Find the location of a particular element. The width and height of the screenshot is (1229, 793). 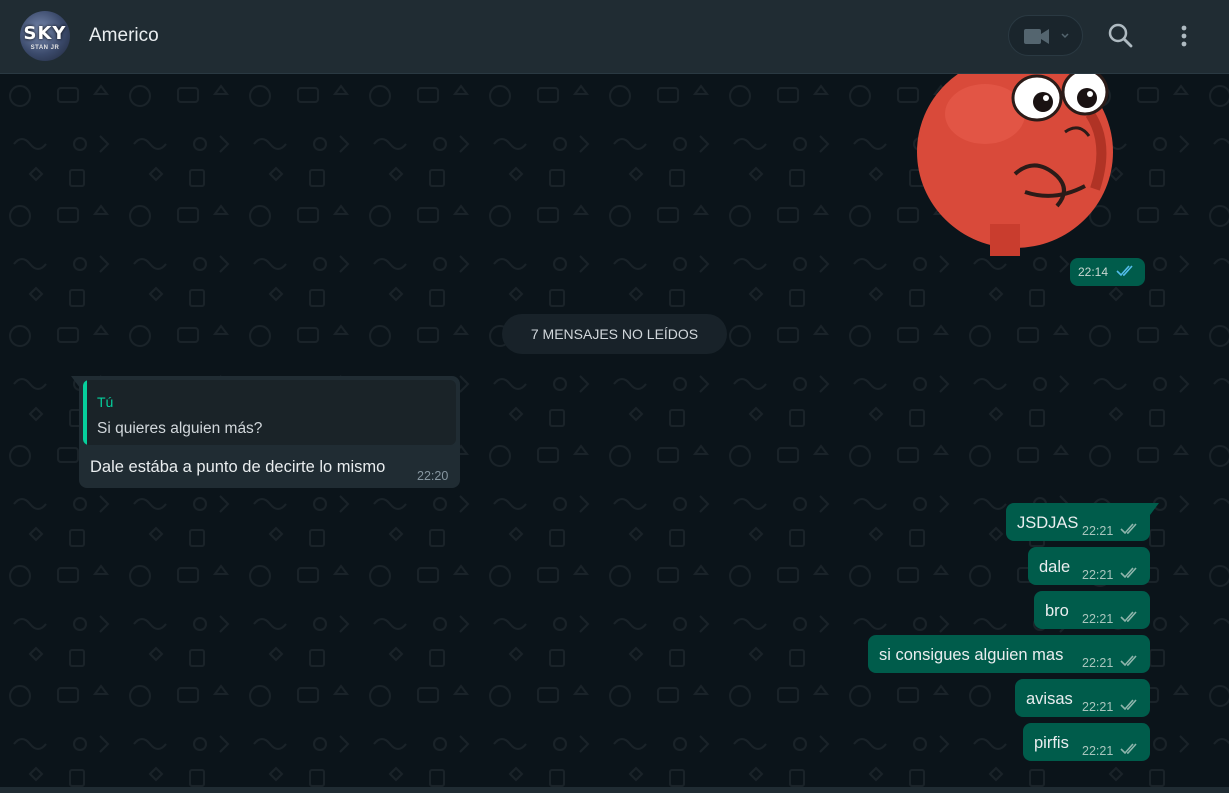

search-icon is located at coordinates (1120, 35).